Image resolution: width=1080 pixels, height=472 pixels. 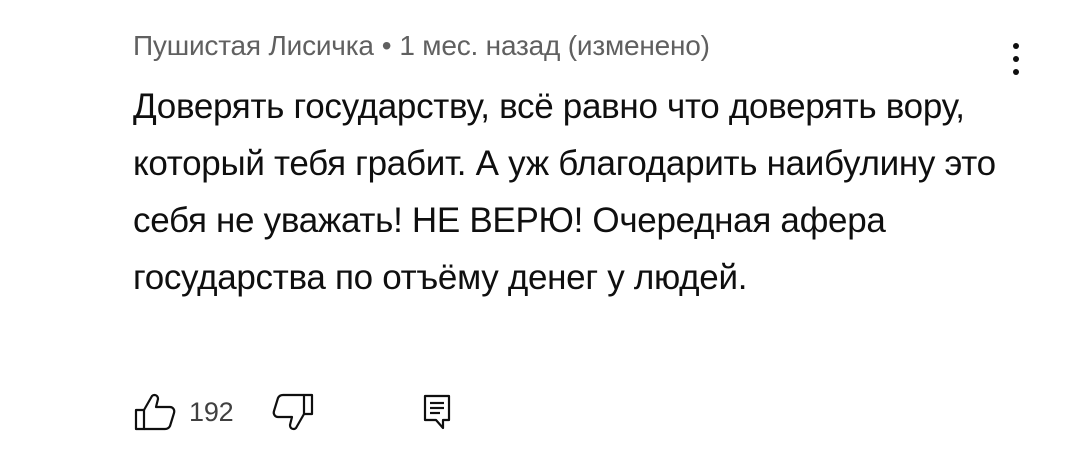 I want to click on author-name: Пушистая Лисичка, so click(x=253, y=45).